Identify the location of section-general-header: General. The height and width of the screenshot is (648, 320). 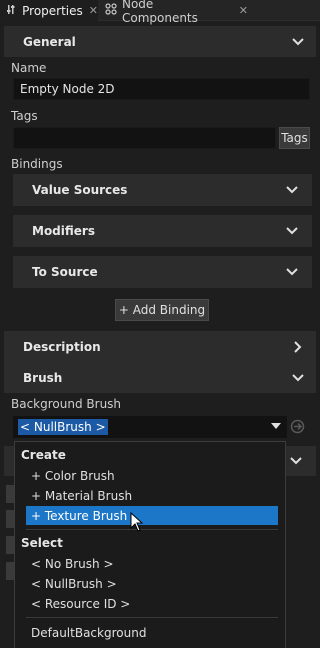
(160, 41).